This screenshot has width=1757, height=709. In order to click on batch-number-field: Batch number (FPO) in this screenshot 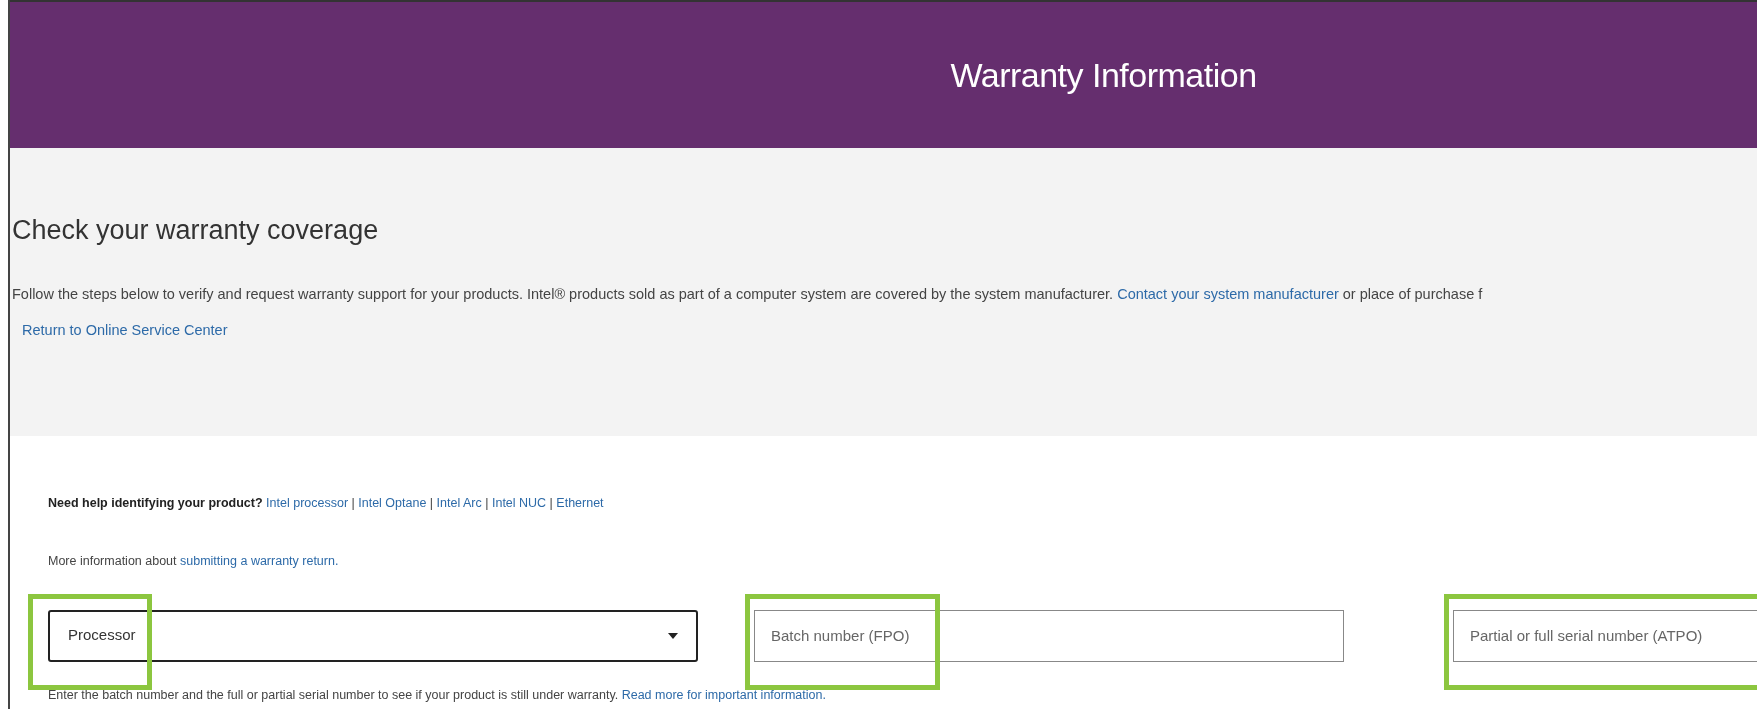, I will do `click(1049, 635)`.